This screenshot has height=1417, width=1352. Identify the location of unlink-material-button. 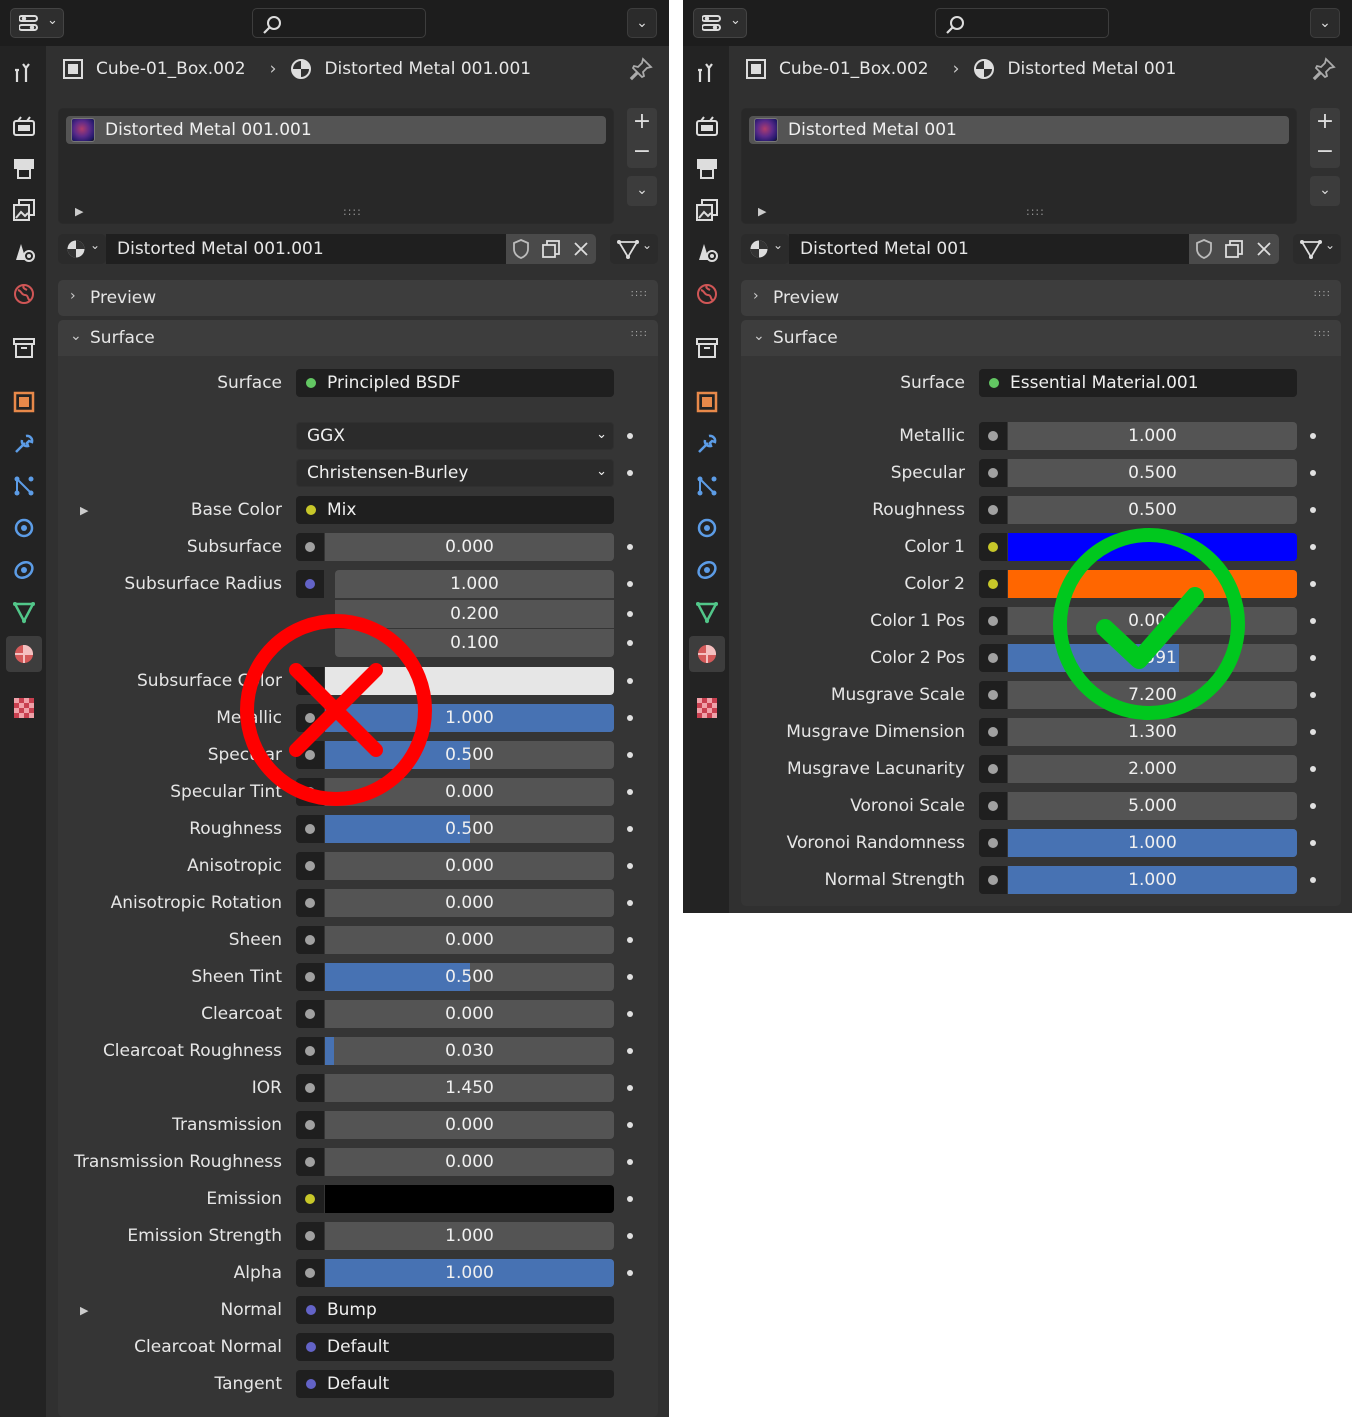
(1264, 249).